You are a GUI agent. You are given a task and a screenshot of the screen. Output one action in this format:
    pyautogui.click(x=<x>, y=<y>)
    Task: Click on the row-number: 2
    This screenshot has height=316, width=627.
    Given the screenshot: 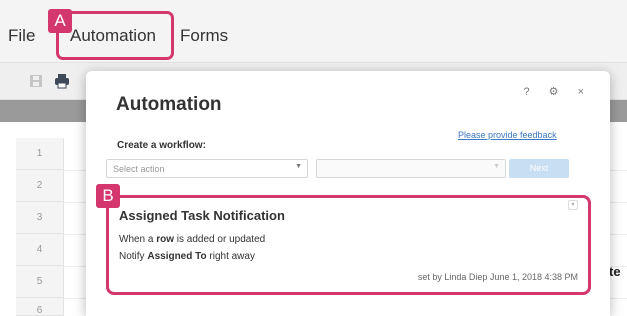 What is the action you would take?
    pyautogui.click(x=40, y=186)
    